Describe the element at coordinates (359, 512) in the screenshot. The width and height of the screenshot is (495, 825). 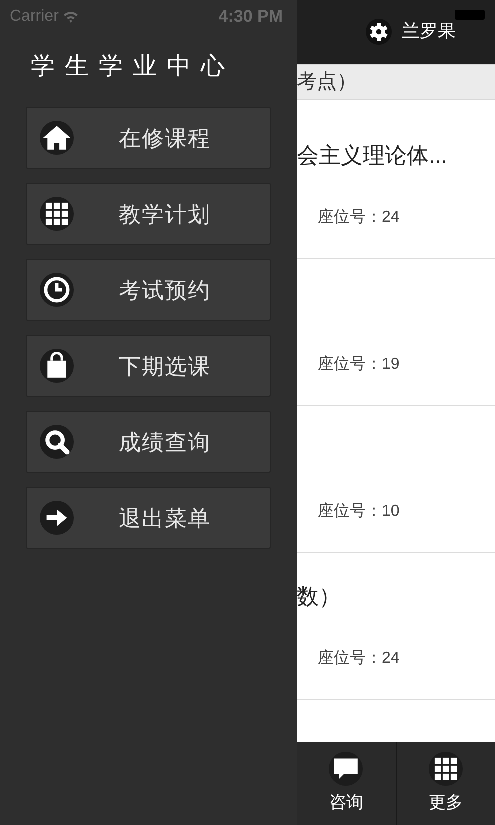
I see `seat-number: 座位号：10` at that location.